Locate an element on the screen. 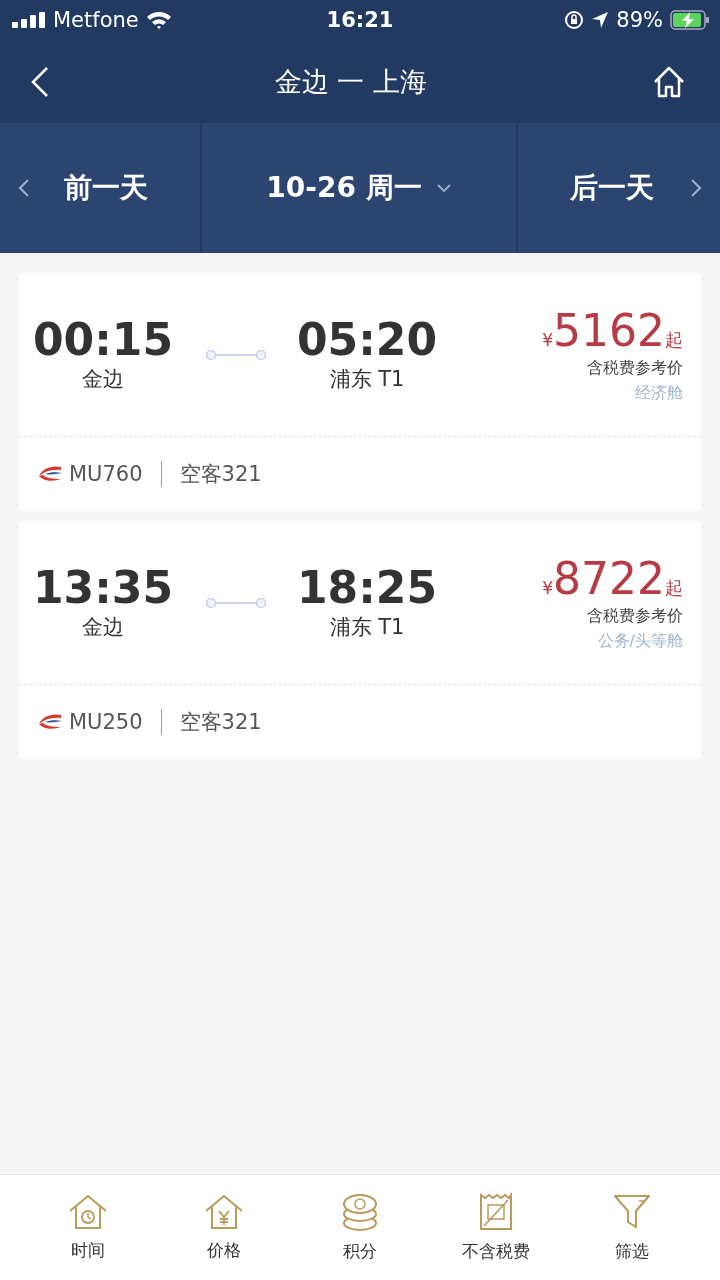 This screenshot has height=1280, width=720. departure-time: 00:15 is located at coordinates (103, 340).